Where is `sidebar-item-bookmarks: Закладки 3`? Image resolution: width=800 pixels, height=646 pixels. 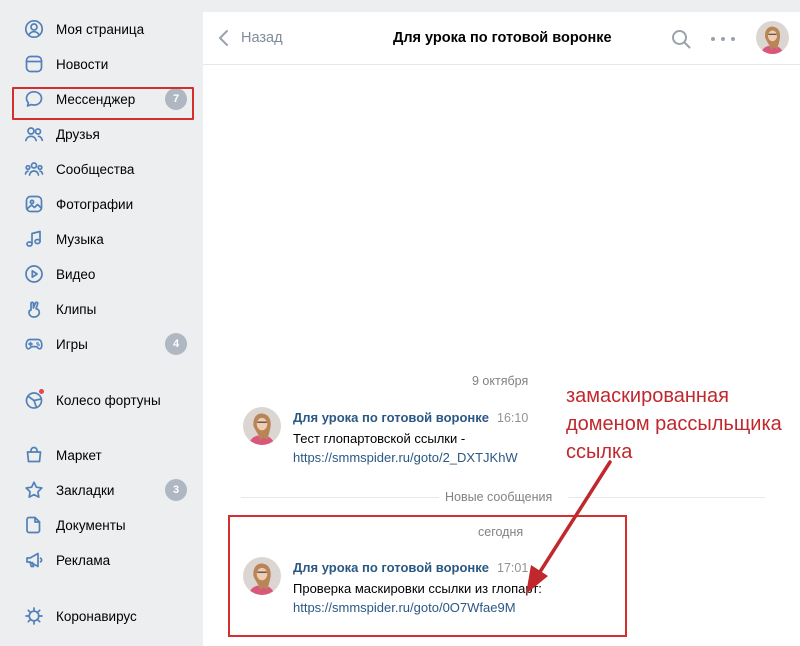
sidebar-item-bookmarks: Закладки 3 is located at coordinates (97, 490).